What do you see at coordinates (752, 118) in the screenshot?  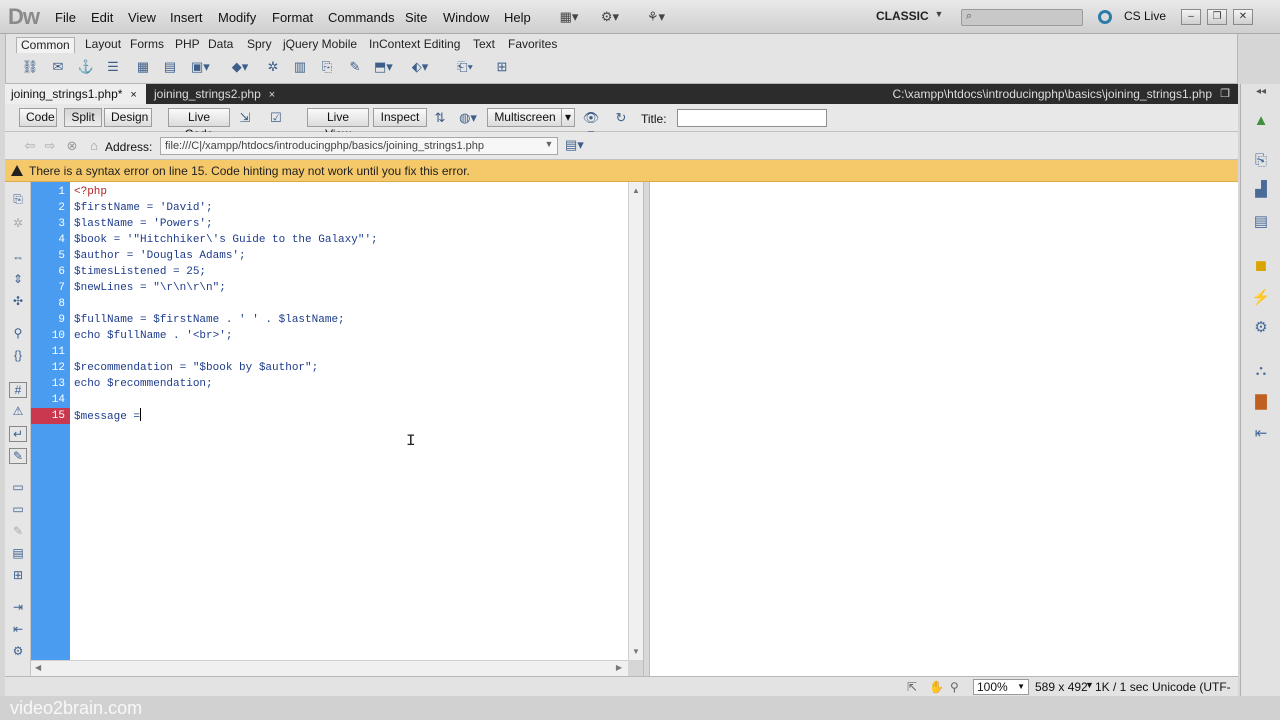 I see `title-input` at bounding box center [752, 118].